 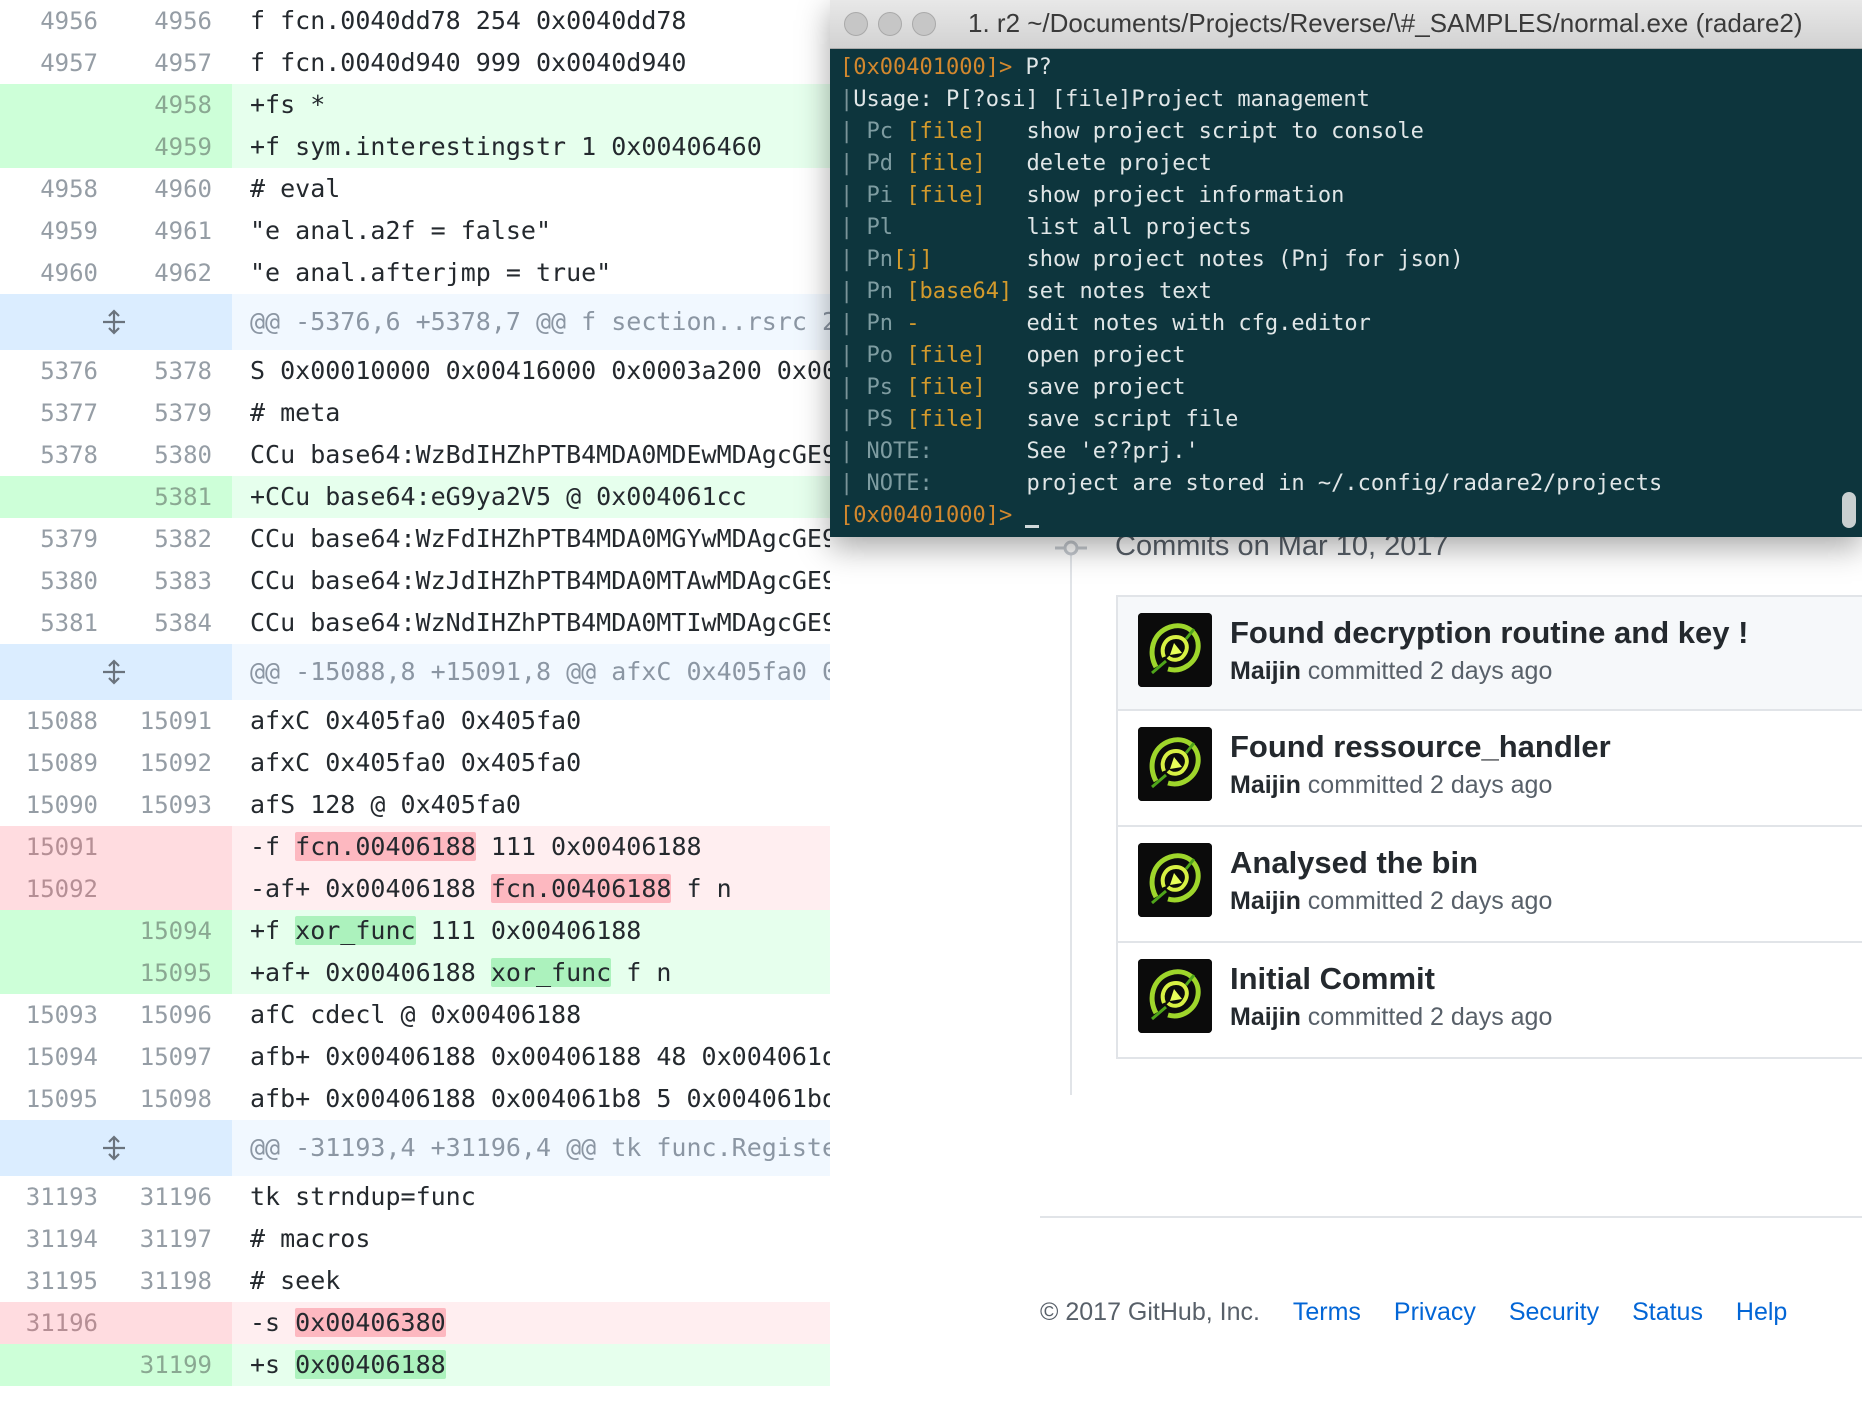 I want to click on new-line-number: 15091, so click(x=155, y=721).